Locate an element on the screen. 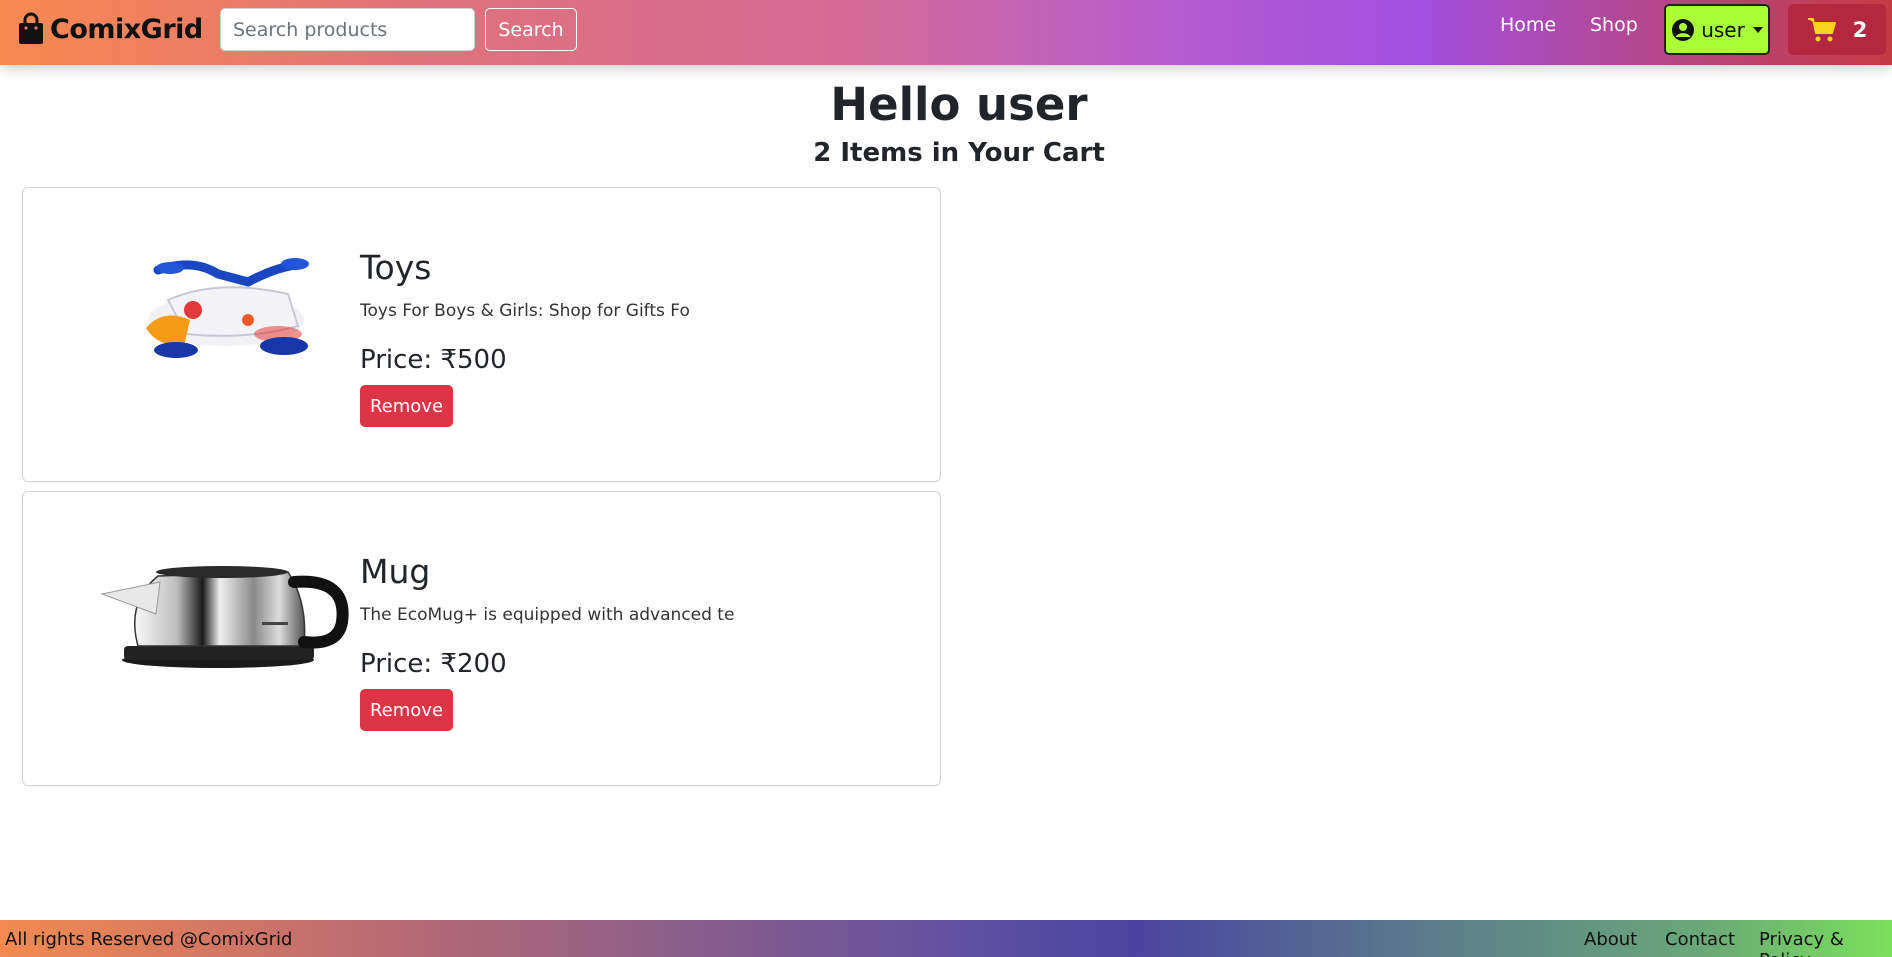 This screenshot has height=957, width=1892. item-price: Price: ₹500 is located at coordinates (433, 360).